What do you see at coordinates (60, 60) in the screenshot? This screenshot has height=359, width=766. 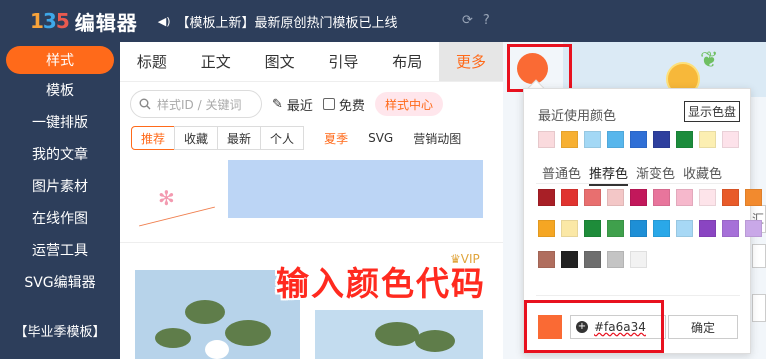 I see `sidebar-item-style: 样式` at bounding box center [60, 60].